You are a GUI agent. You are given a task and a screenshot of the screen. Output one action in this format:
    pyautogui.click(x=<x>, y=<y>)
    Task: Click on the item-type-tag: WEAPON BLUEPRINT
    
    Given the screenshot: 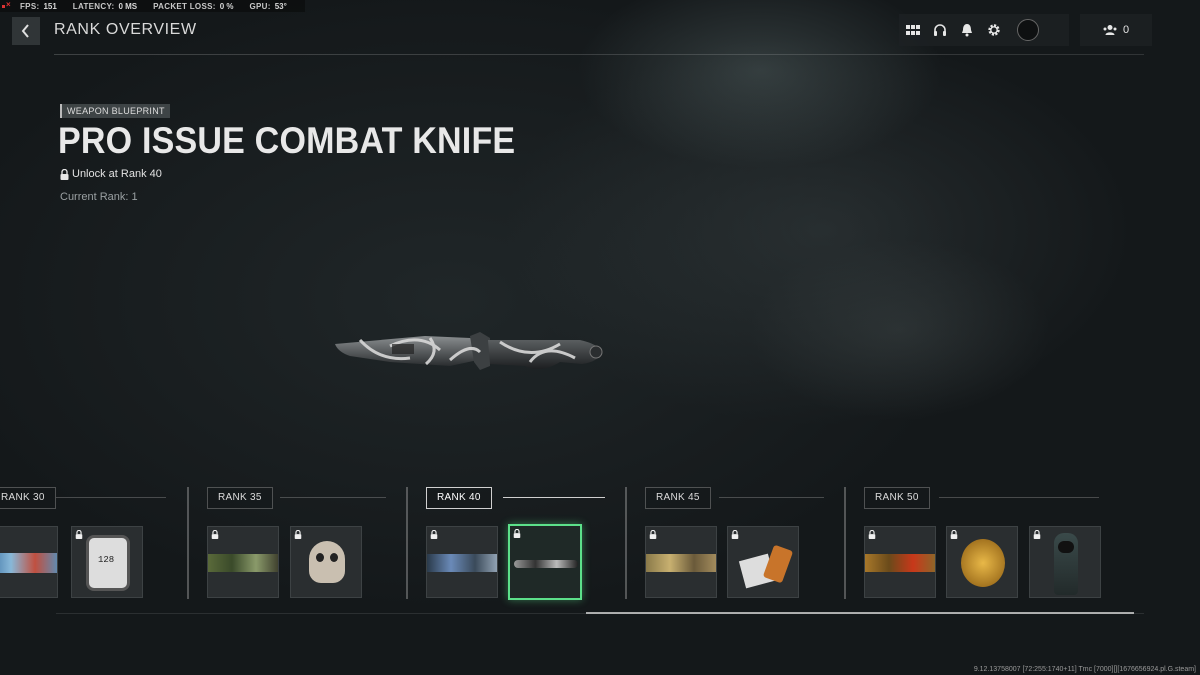 What is the action you would take?
    pyautogui.click(x=115, y=111)
    